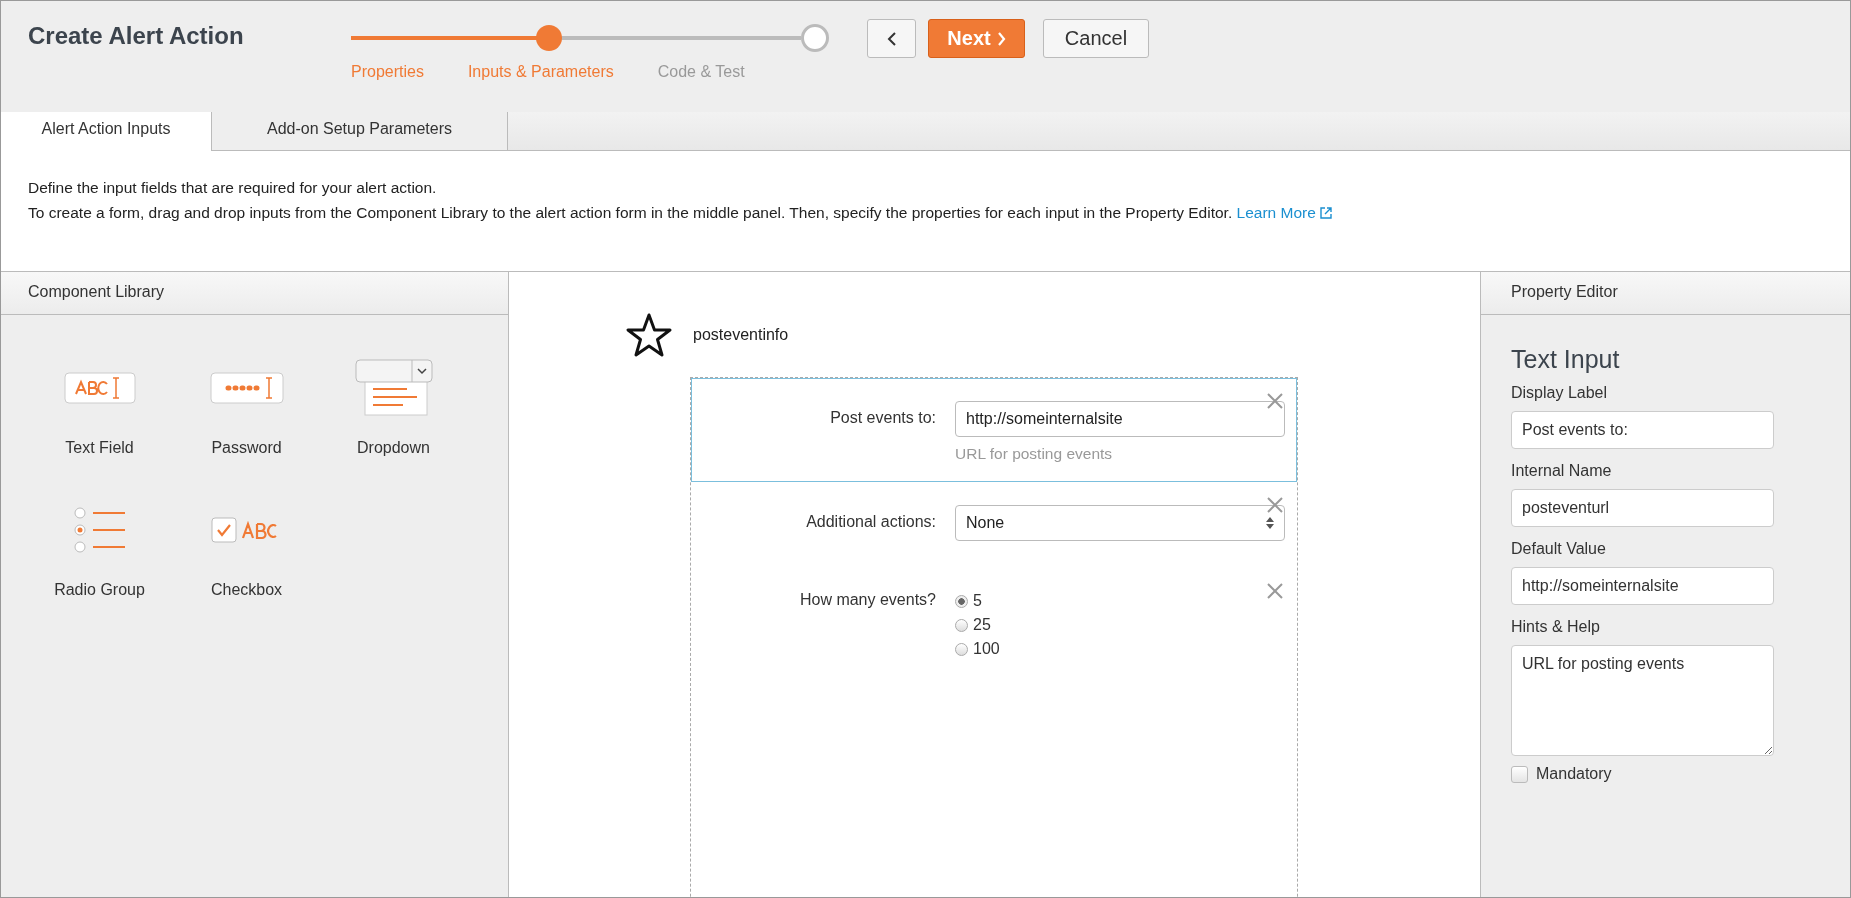 The height and width of the screenshot is (898, 1851). Describe the element at coordinates (99, 590) in the screenshot. I see `component-label: Radio Group` at that location.